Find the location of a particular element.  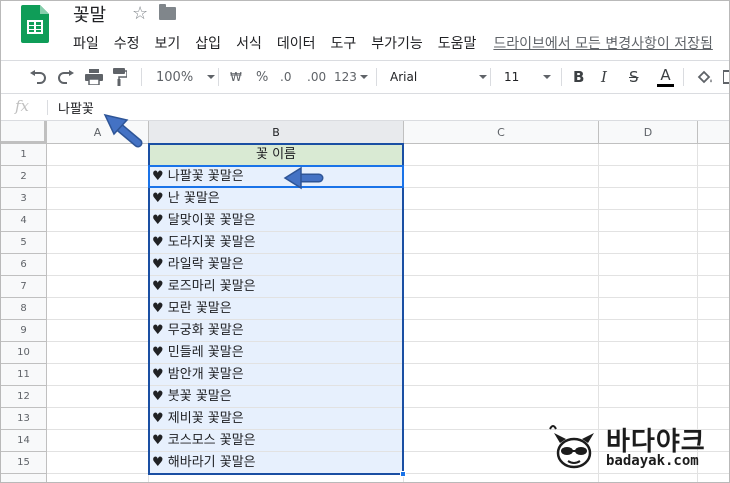

menu-insert: 삽입 is located at coordinates (208, 43).